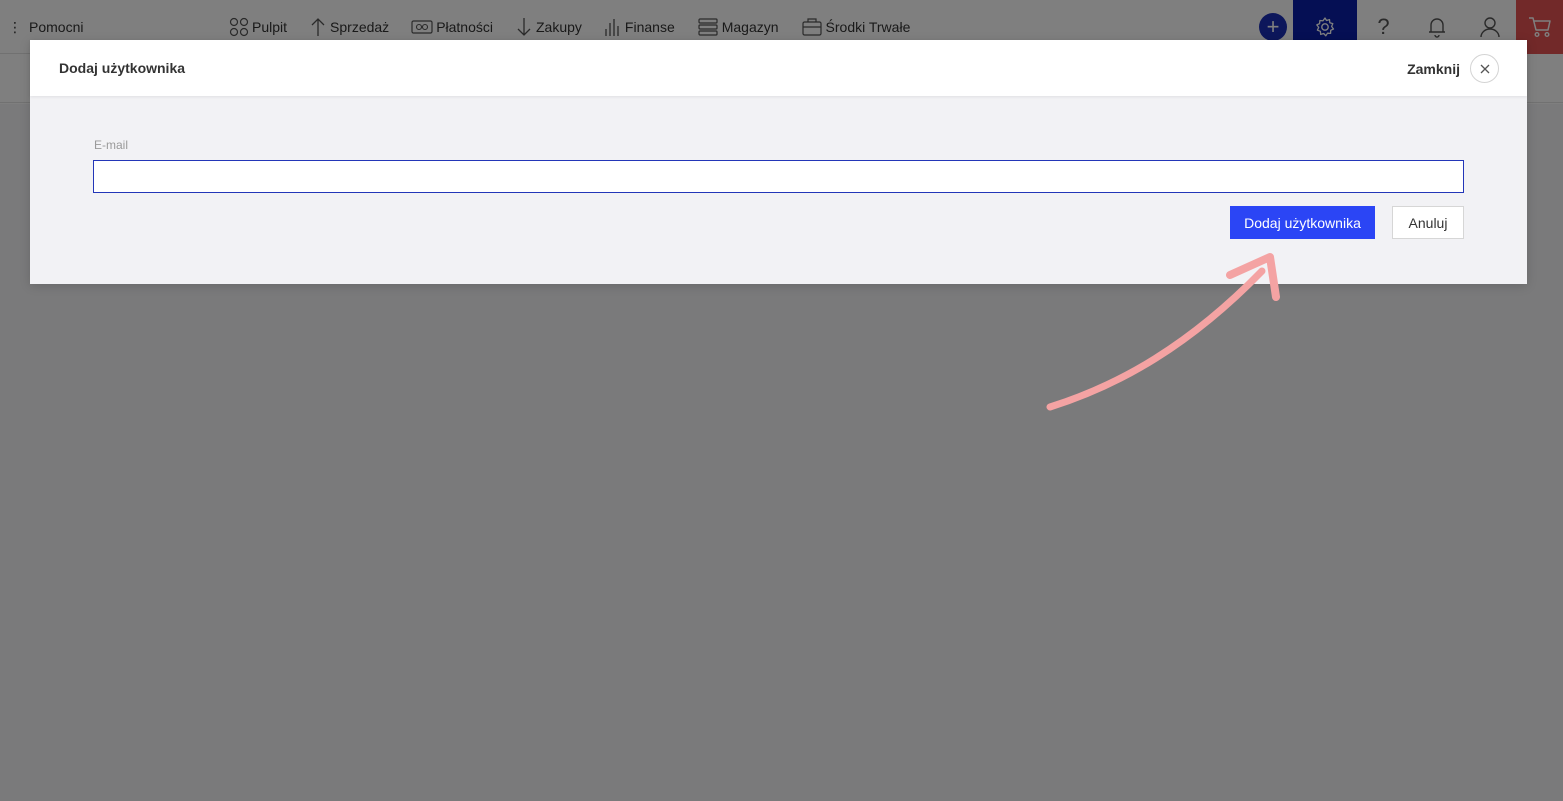  What do you see at coordinates (778, 176) in the screenshot?
I see `email-field` at bounding box center [778, 176].